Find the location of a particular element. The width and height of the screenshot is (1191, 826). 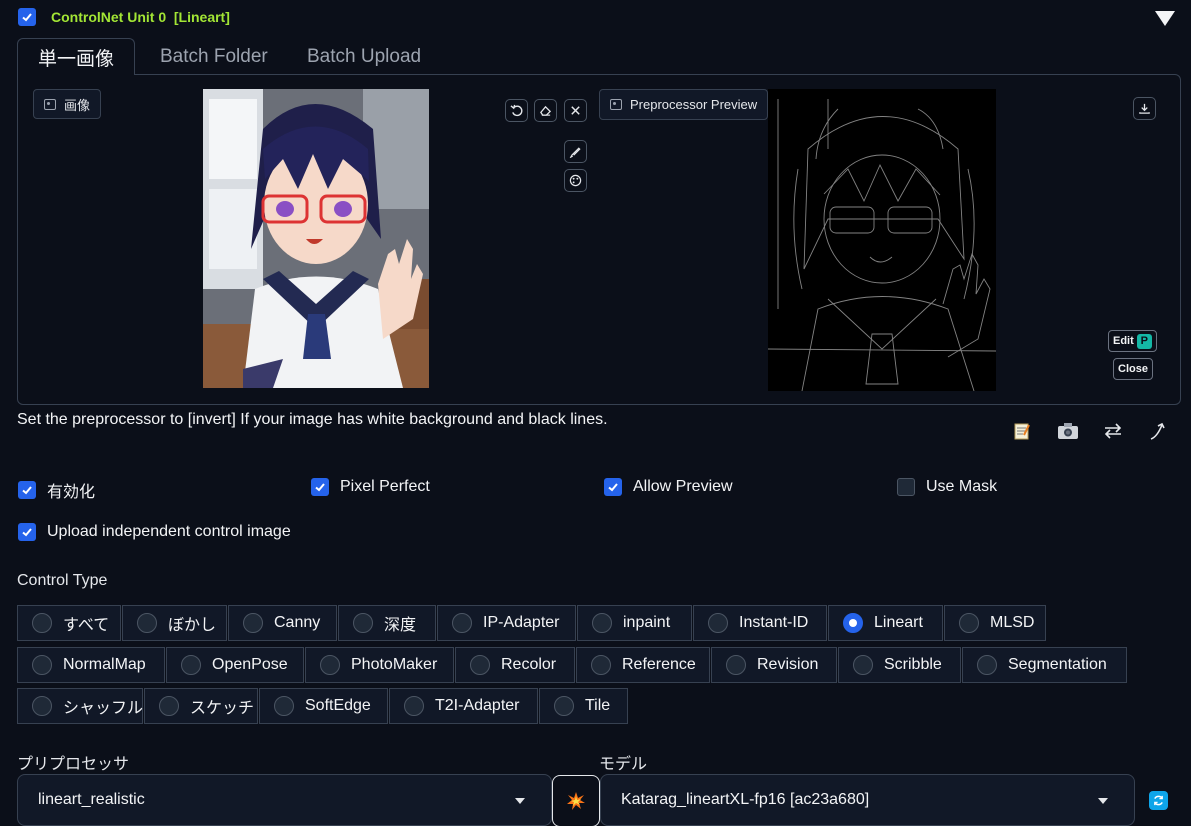

unit-enable-checkbox is located at coordinates (27, 17).